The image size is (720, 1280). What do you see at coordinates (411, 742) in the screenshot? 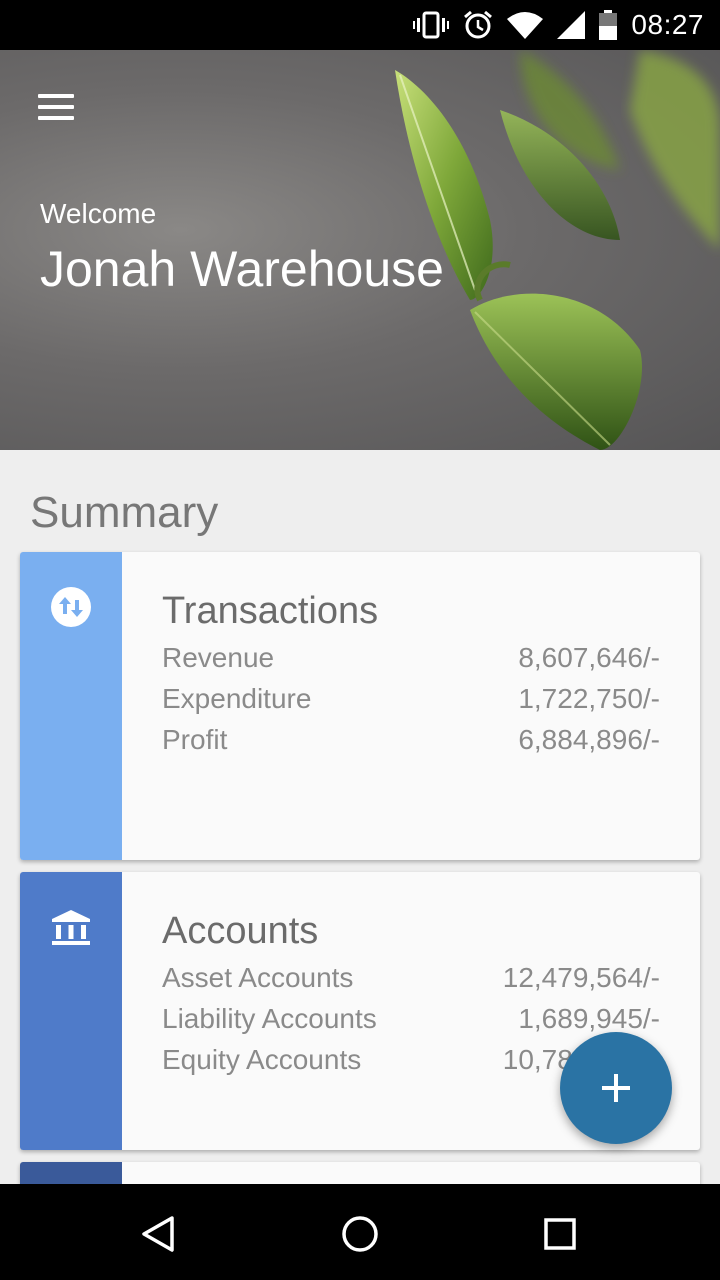
I see `summary-row: Profit 6,884,896/-` at bounding box center [411, 742].